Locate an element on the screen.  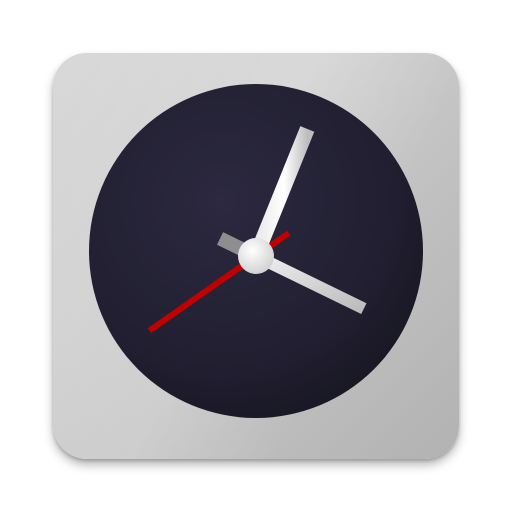
center-cap is located at coordinates (256, 256).